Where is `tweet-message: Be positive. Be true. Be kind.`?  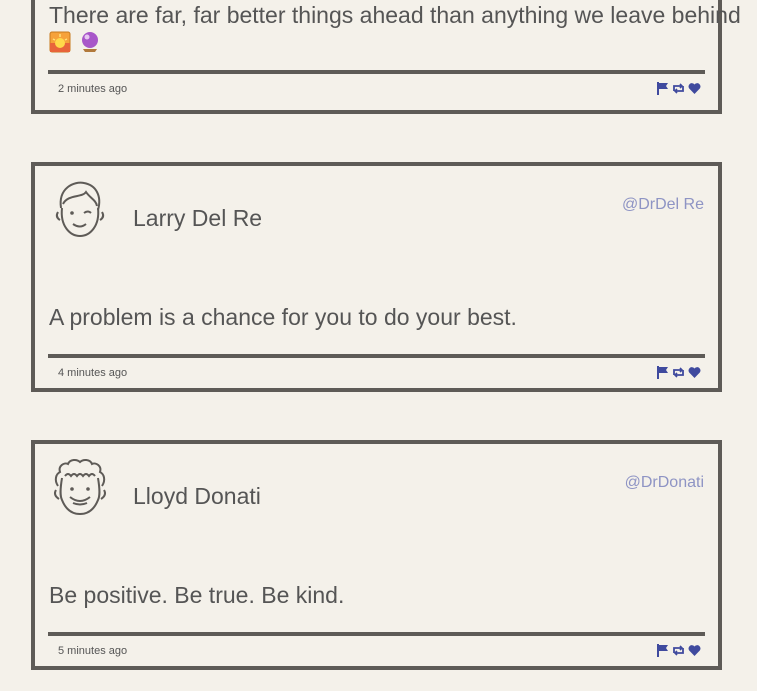 tweet-message: Be positive. Be true. Be kind. is located at coordinates (197, 595).